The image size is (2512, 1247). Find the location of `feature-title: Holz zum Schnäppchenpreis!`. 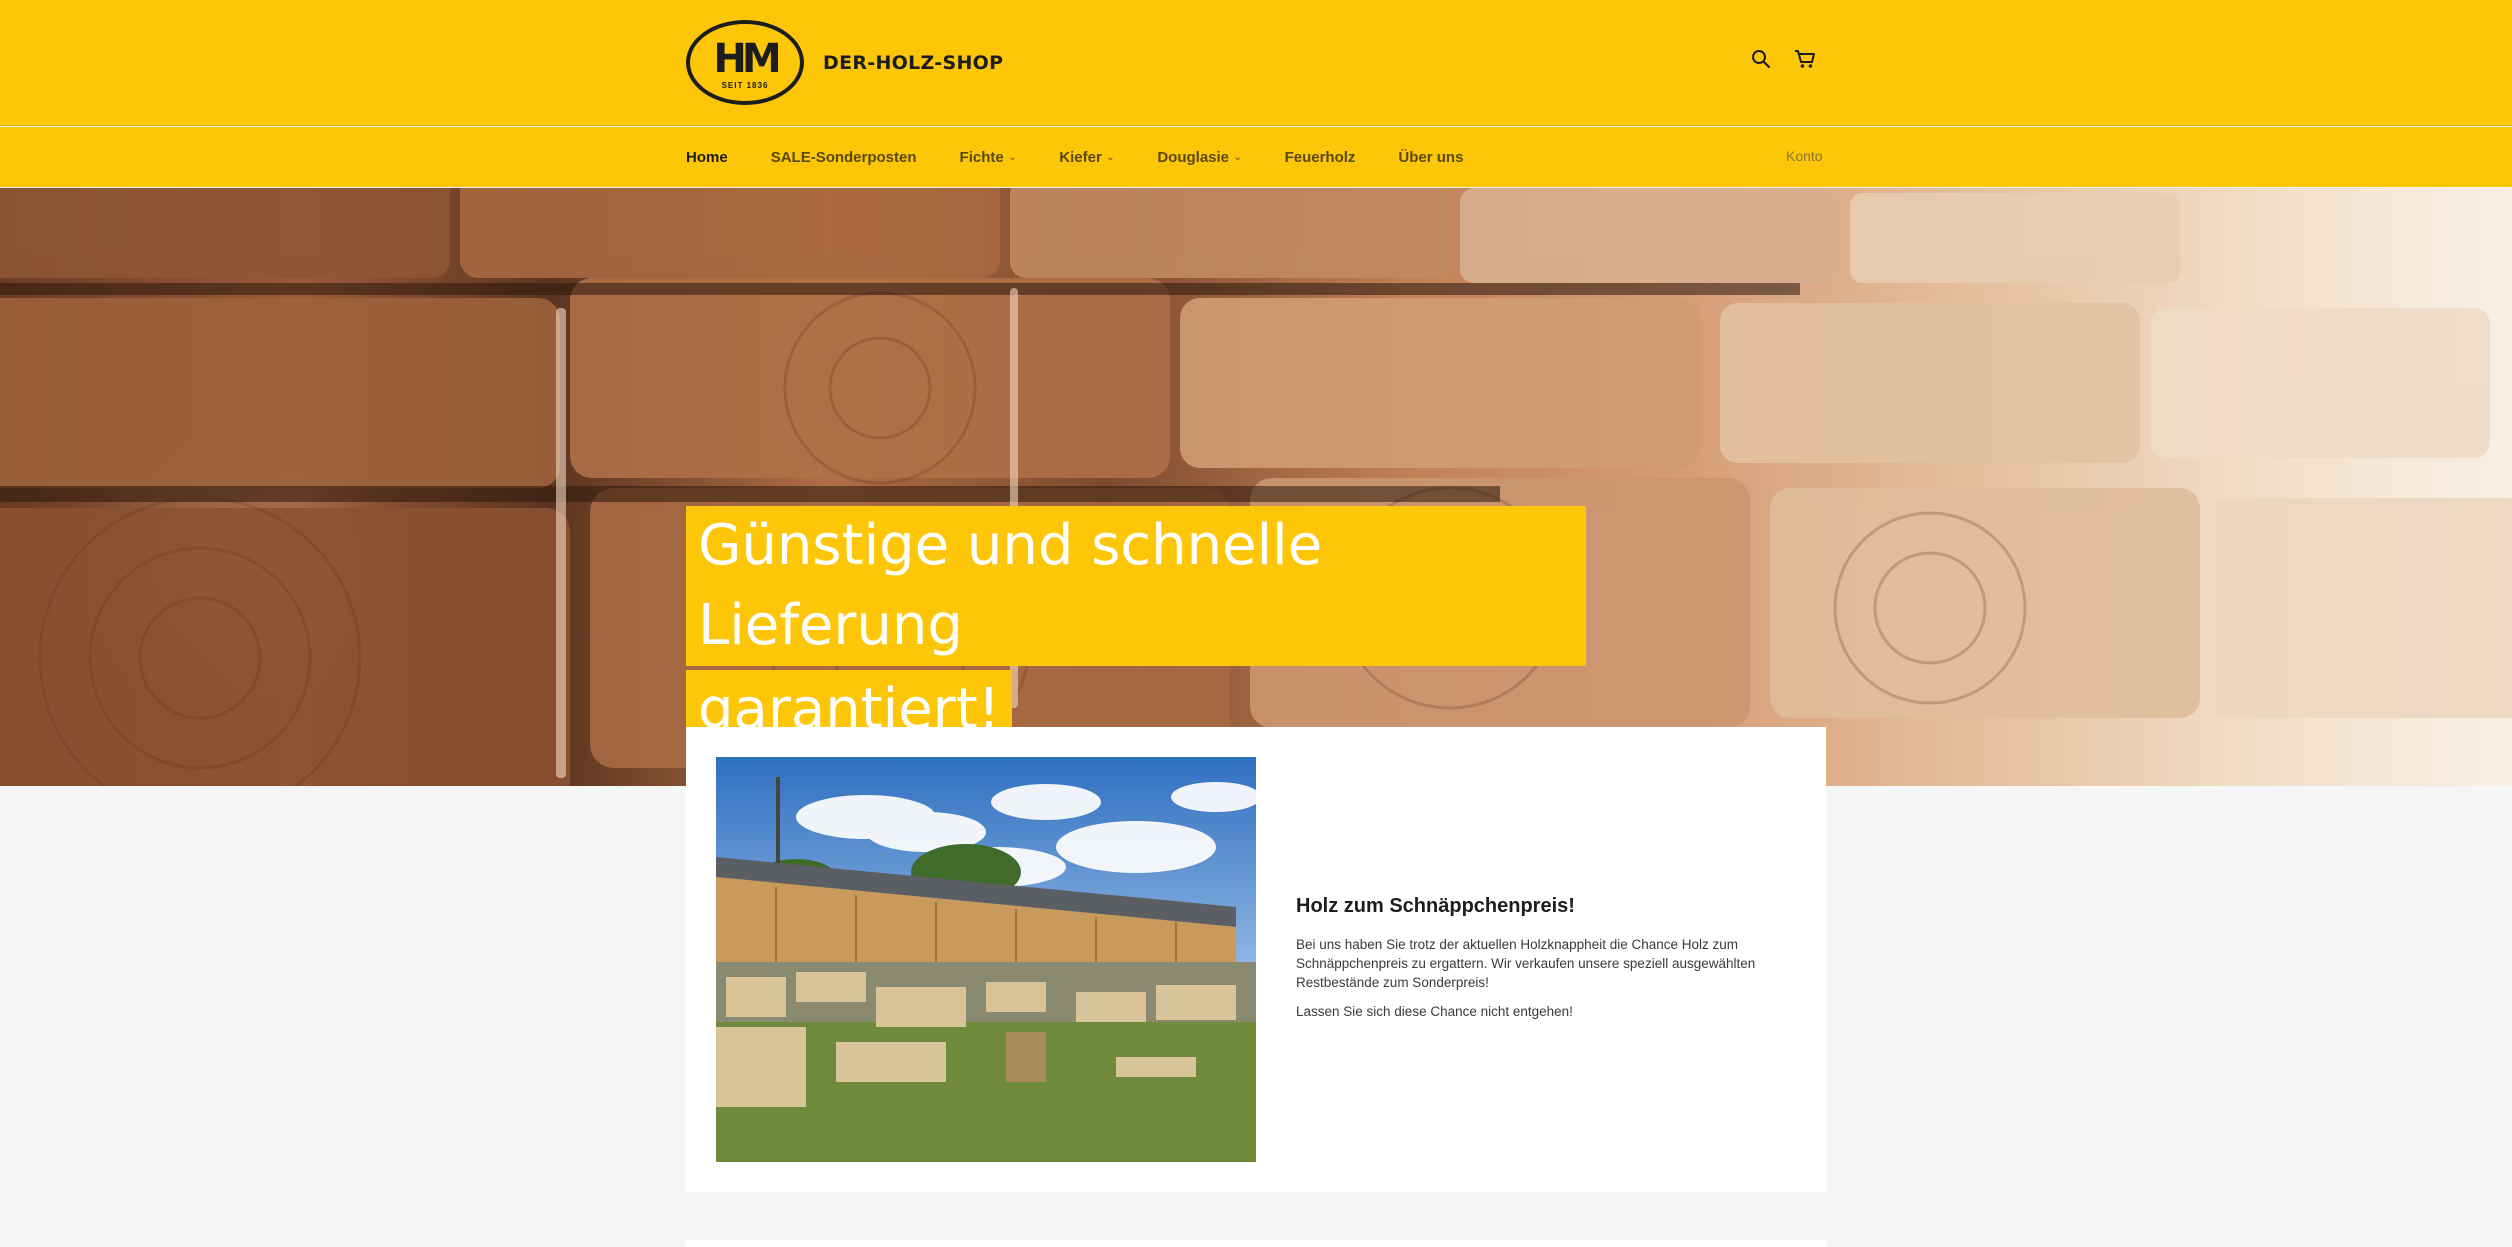

feature-title: Holz zum Schnäppchenpreis! is located at coordinates (1435, 906).